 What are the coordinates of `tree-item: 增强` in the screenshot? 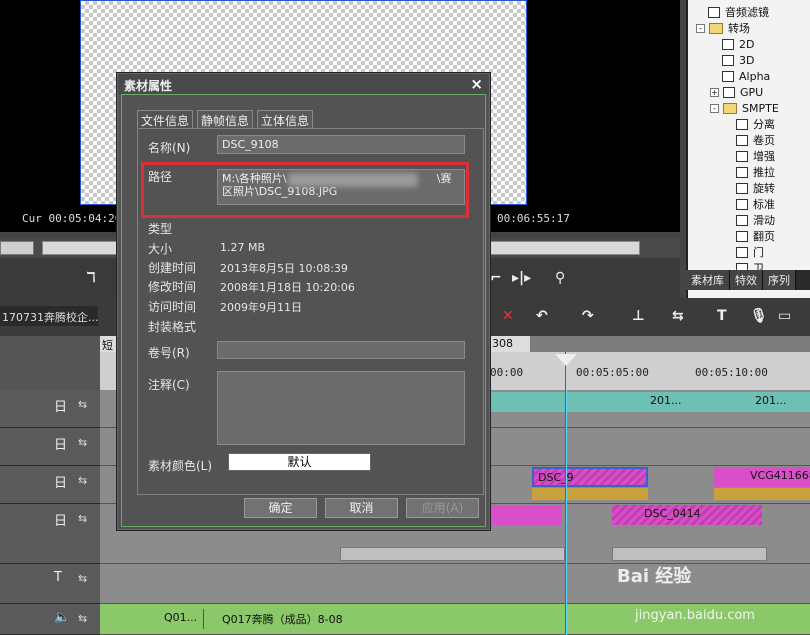 It's located at (755, 156).